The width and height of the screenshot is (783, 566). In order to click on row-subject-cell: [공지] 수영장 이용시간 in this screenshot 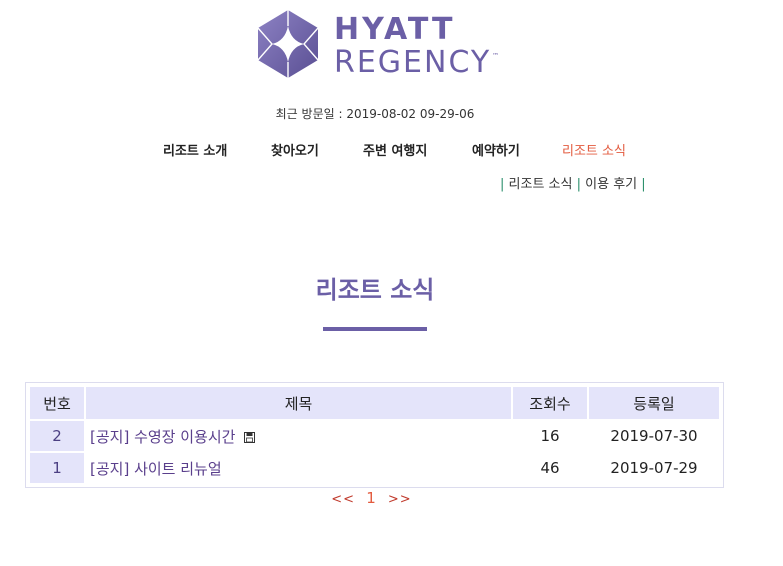, I will do `click(298, 436)`.